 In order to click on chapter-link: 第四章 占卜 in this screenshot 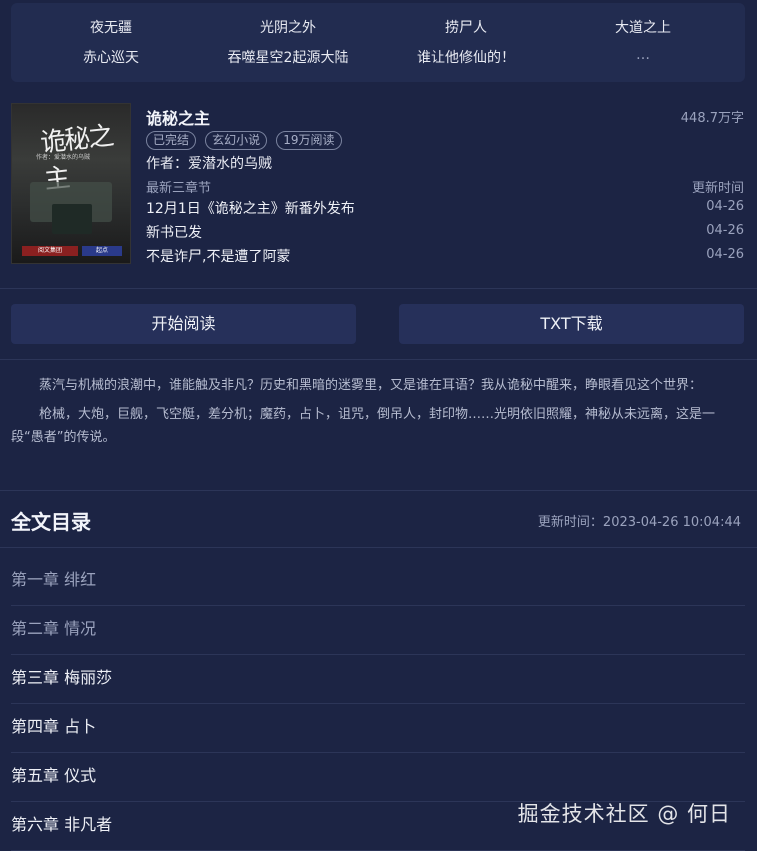, I will do `click(378, 728)`.